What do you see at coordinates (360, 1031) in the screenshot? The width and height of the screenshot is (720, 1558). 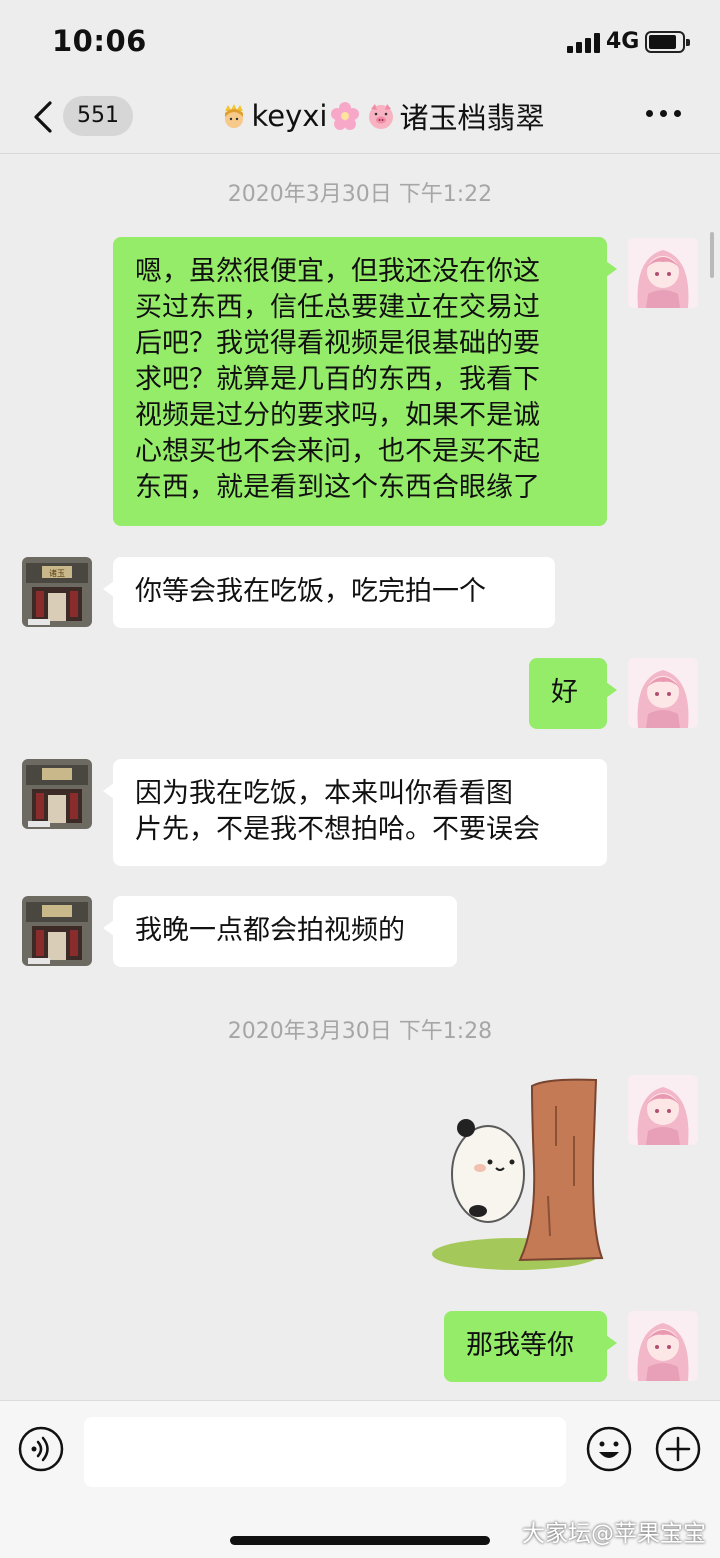 I see `message-timestamp: 2020年3月30日 下午1:28` at bounding box center [360, 1031].